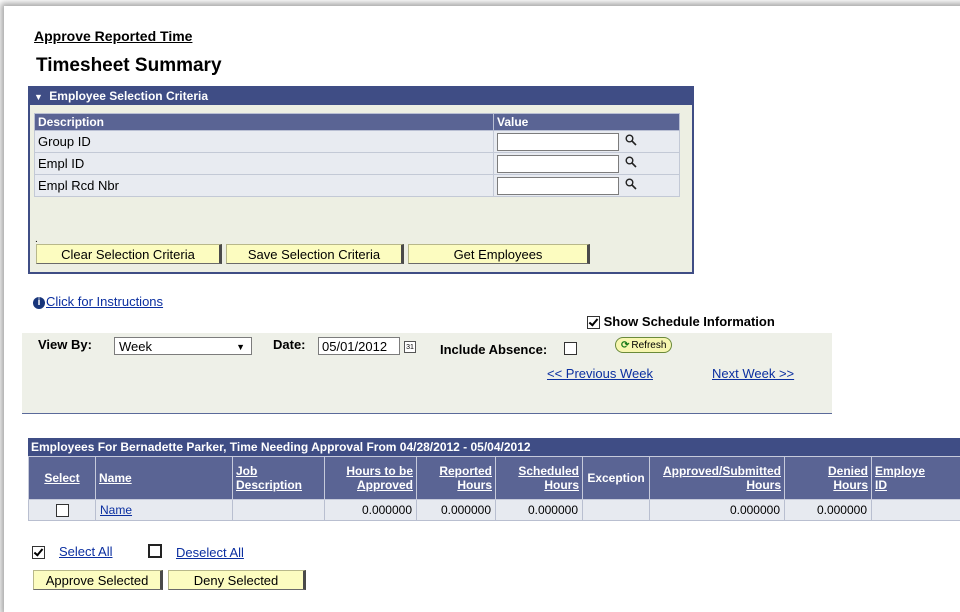  What do you see at coordinates (183, 346) in the screenshot?
I see `view-by-select: Week ▼` at bounding box center [183, 346].